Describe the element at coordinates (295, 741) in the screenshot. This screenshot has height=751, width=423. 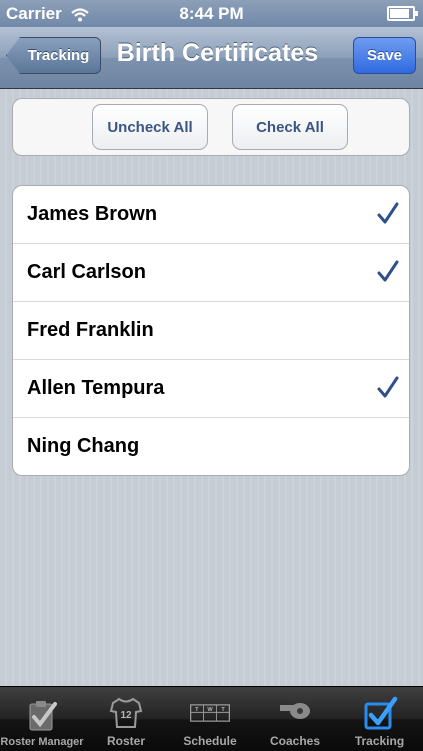
I see `tab-label: Coaches` at that location.